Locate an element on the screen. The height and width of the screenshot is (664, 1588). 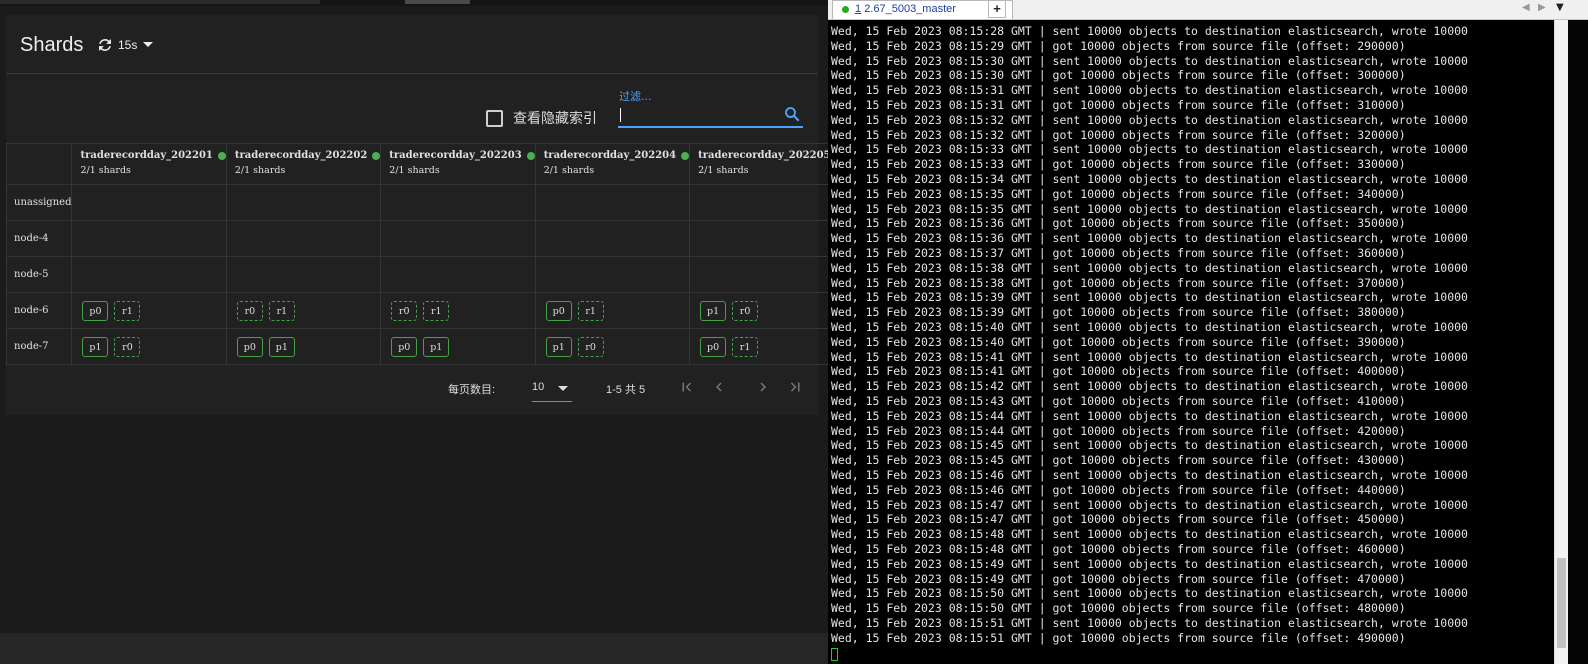
shard-cell: p0 r1 is located at coordinates (767, 346).